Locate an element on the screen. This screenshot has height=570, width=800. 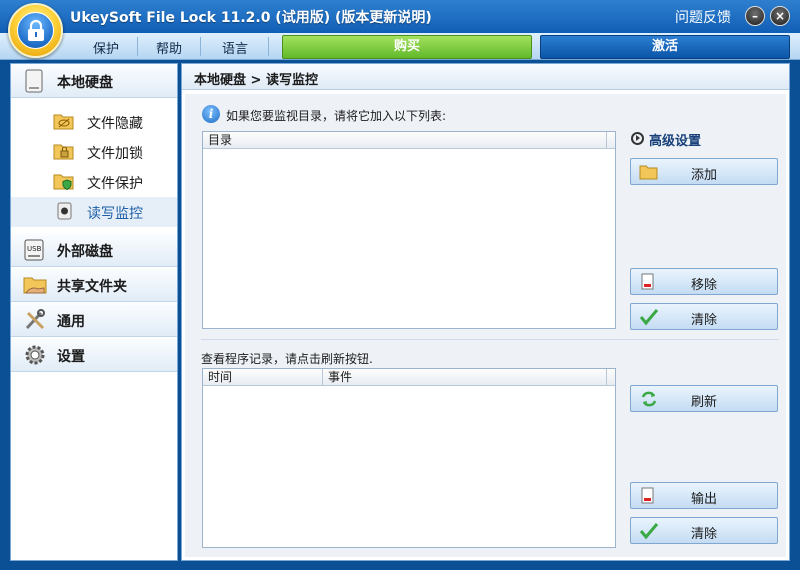
nav-file-lock: 文件加锁 is located at coordinates (94, 152).